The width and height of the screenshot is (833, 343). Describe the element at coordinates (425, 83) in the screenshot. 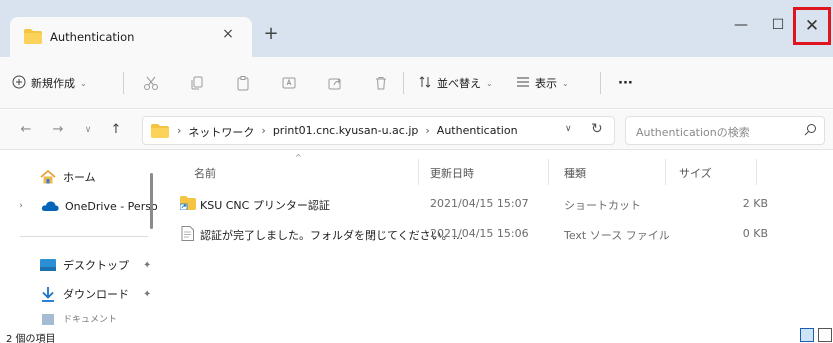

I see `sort-icon` at that location.